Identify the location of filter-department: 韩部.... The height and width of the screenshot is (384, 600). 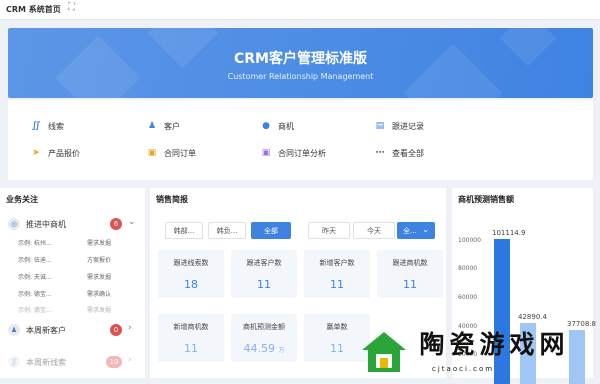
(184, 230).